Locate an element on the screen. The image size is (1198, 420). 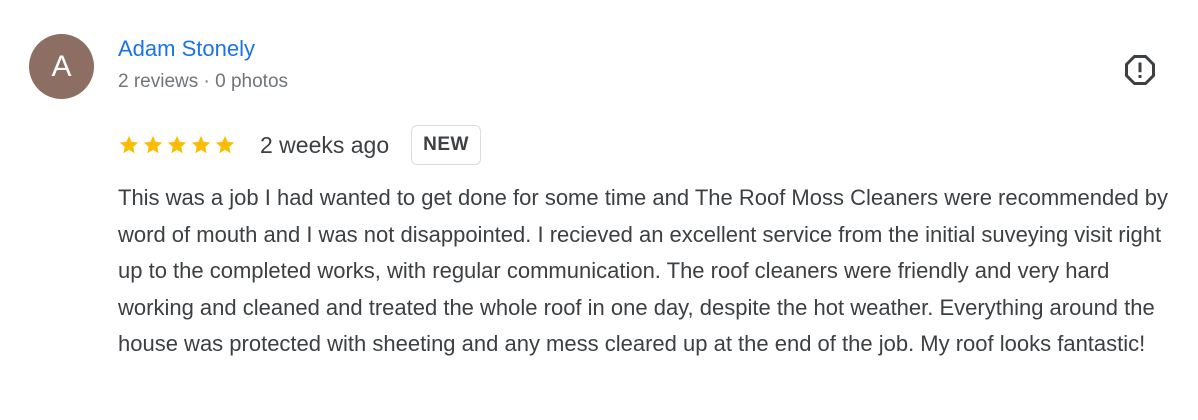
star-rating is located at coordinates (177, 145).